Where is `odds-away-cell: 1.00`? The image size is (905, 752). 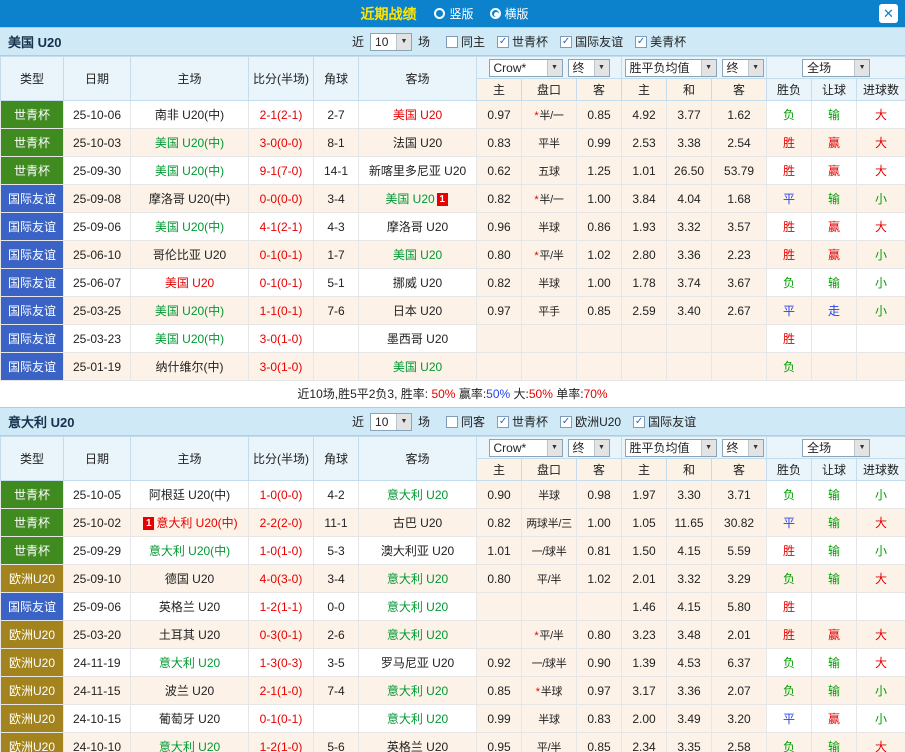 odds-away-cell: 1.00 is located at coordinates (599, 282).